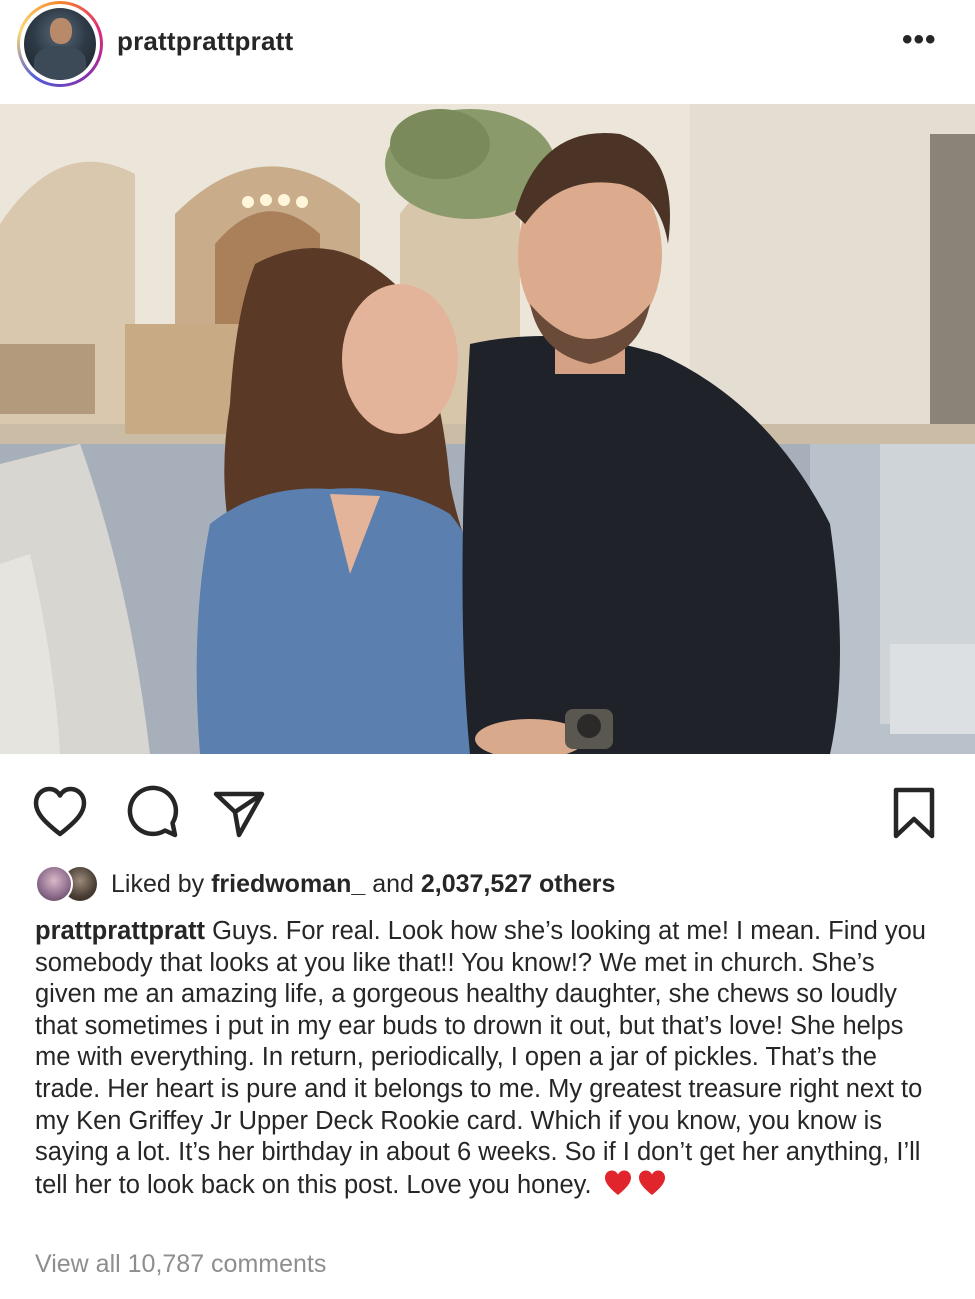  Describe the element at coordinates (152, 812) in the screenshot. I see `comment-icon` at that location.